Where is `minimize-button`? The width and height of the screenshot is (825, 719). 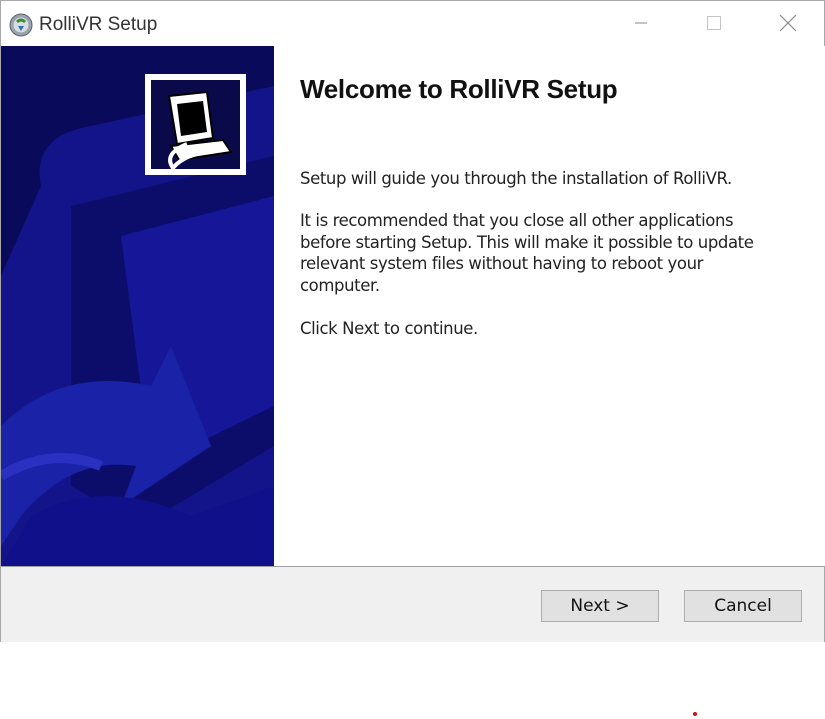
minimize-button is located at coordinates (641, 23).